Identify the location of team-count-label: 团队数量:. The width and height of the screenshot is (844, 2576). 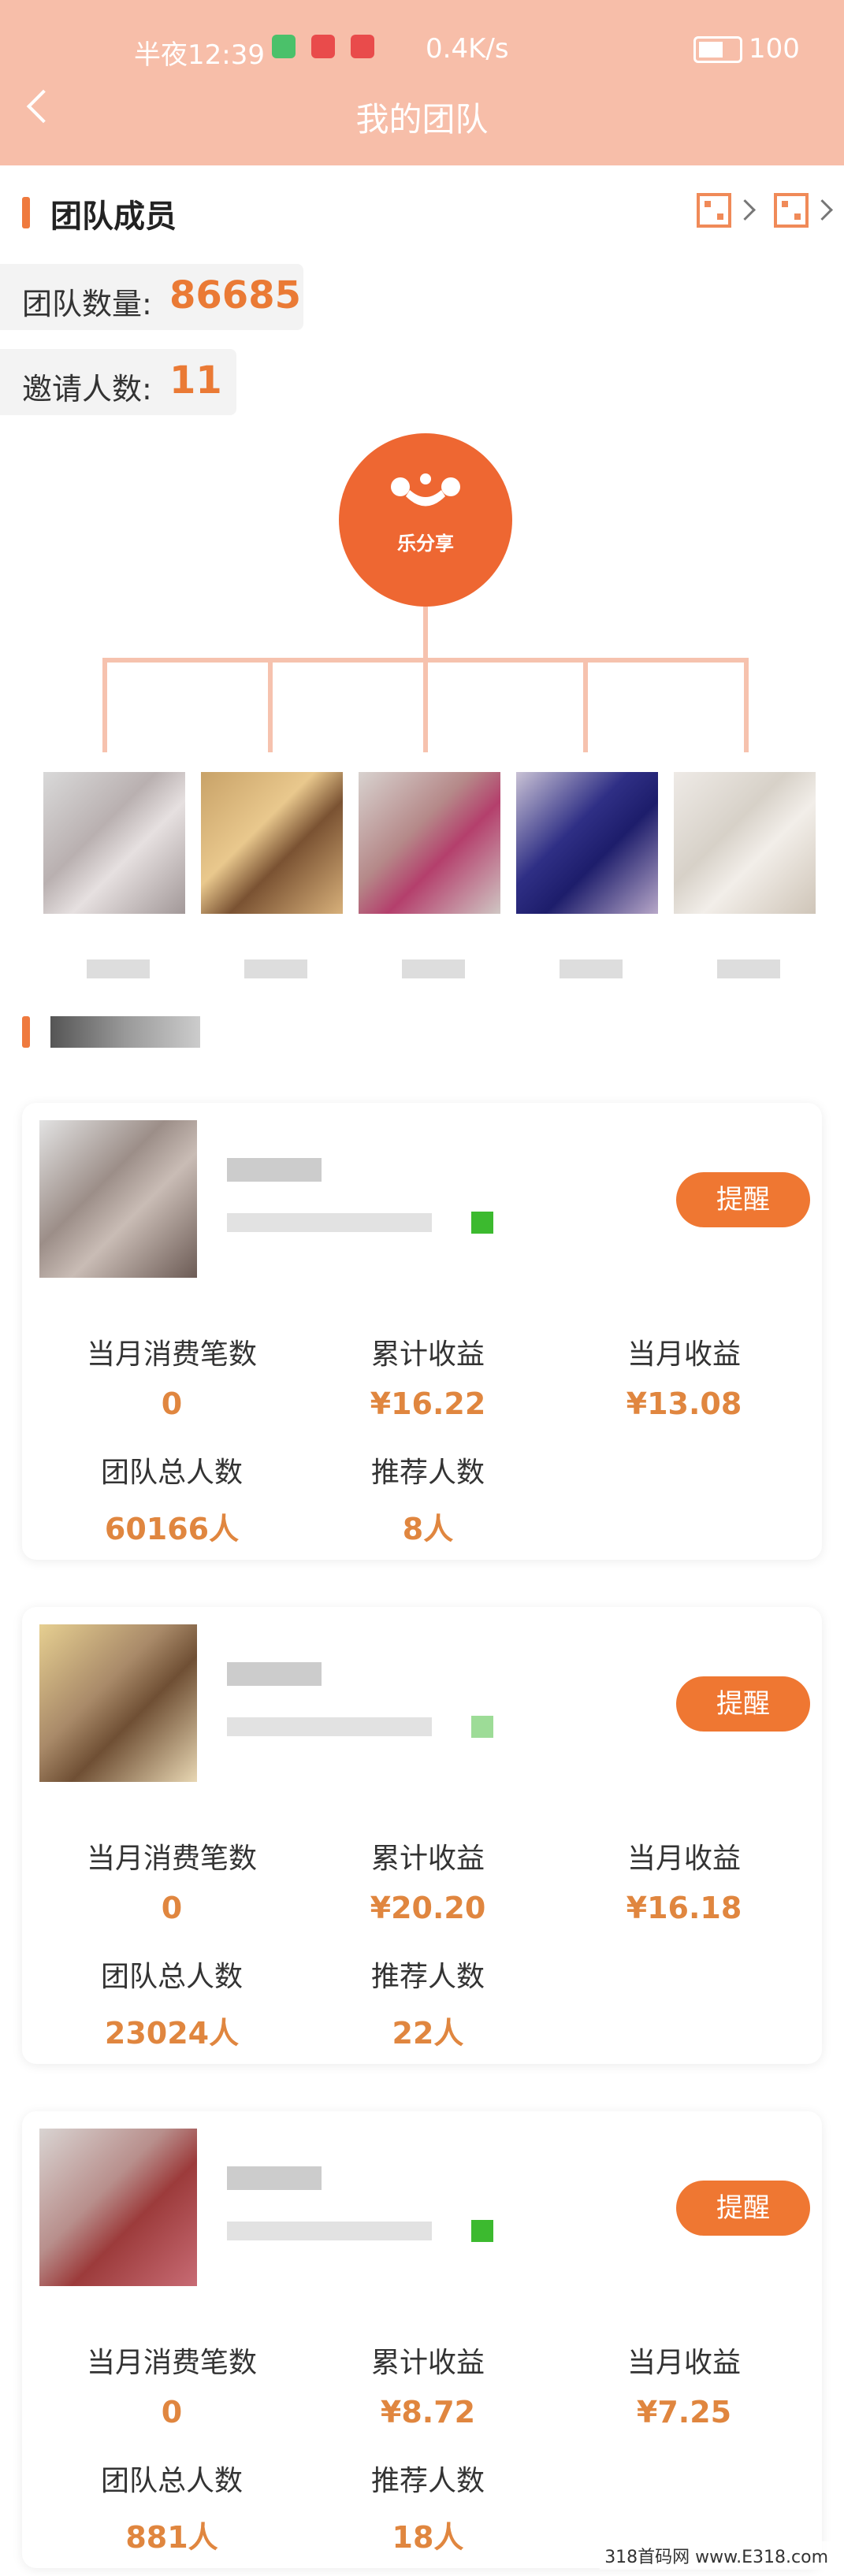
(87, 304).